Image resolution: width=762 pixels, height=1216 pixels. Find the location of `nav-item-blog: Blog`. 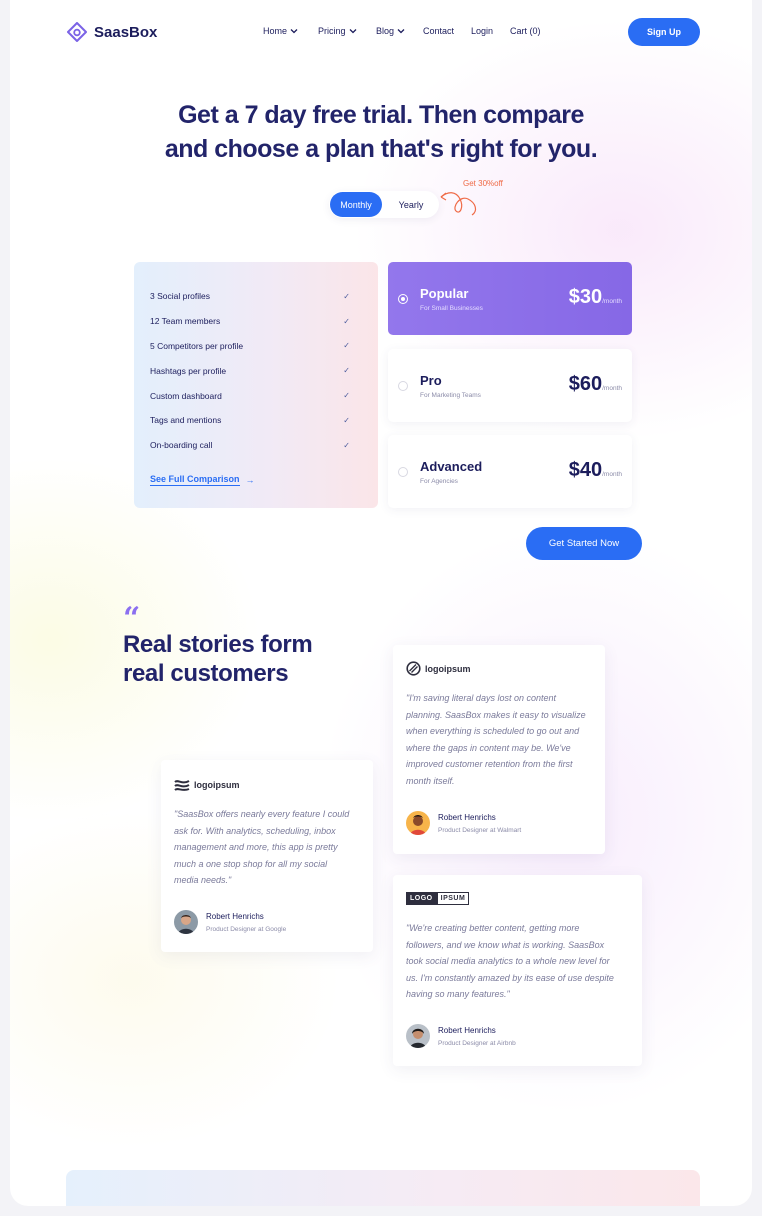

nav-item-blog: Blog is located at coordinates (399, 31).